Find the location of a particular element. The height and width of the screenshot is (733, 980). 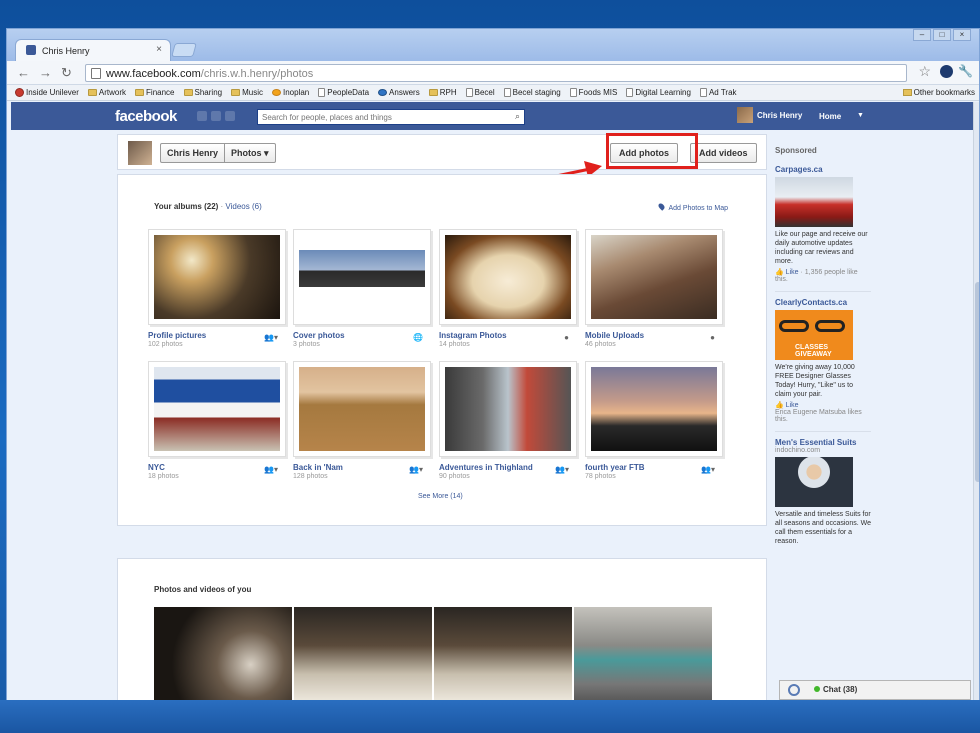

bookmark-label: Artwork is located at coordinates (112, 92).